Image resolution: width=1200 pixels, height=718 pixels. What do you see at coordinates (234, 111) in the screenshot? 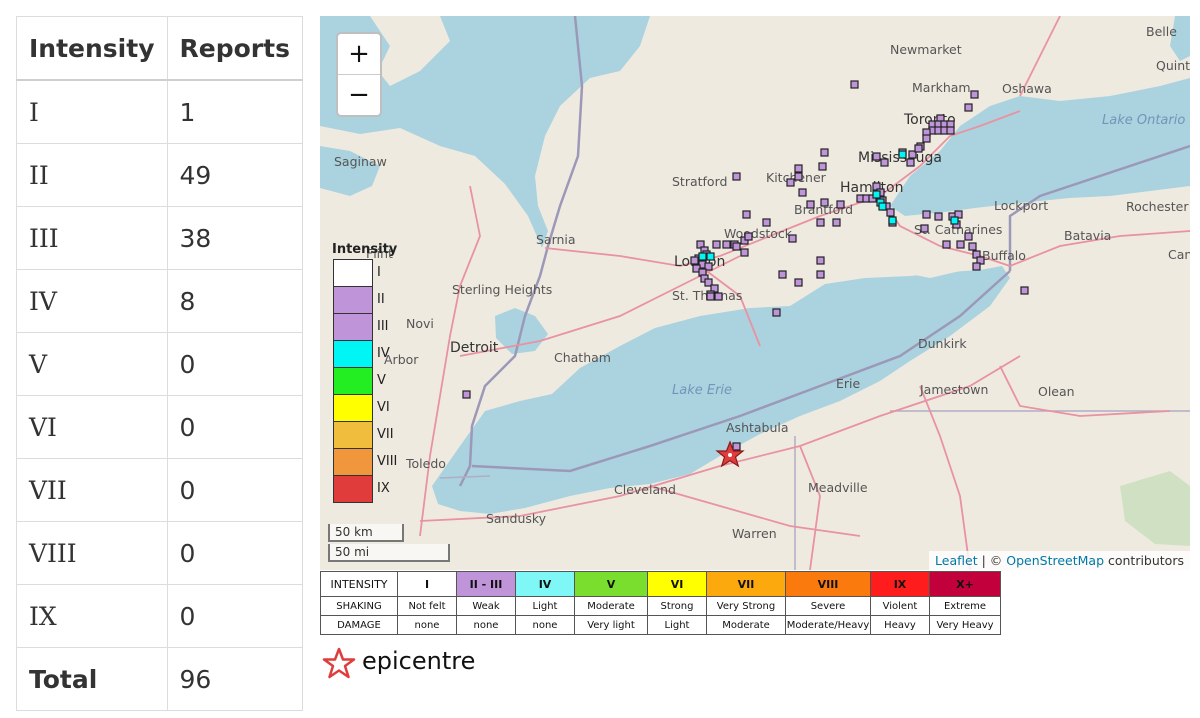
I see `reports-cell: 1` at bounding box center [234, 111].